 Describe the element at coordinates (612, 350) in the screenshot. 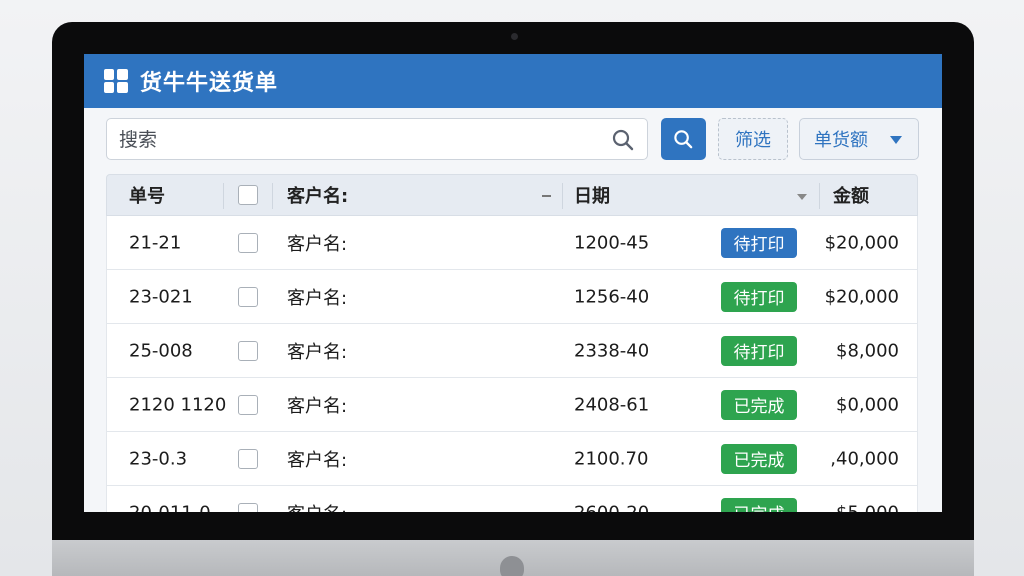

I see `order-date: 2338-40` at that location.